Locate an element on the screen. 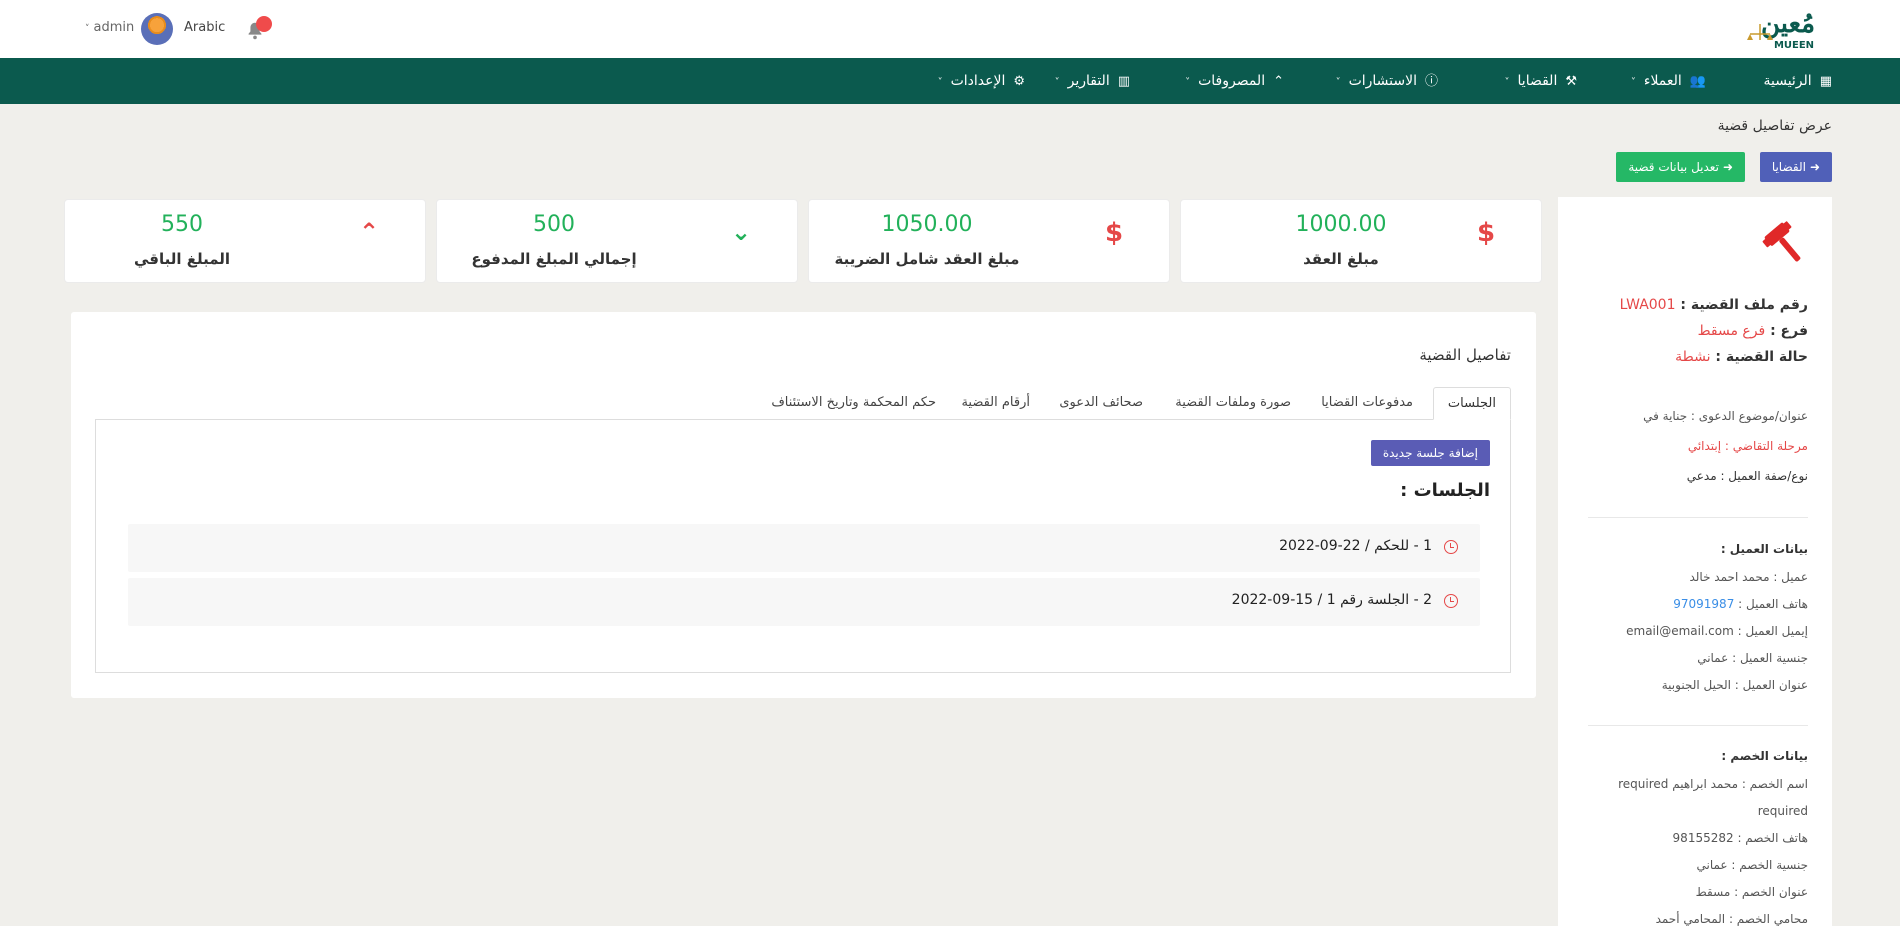  tab-case-payments: مدفوعات القضايا is located at coordinates (1367, 403).